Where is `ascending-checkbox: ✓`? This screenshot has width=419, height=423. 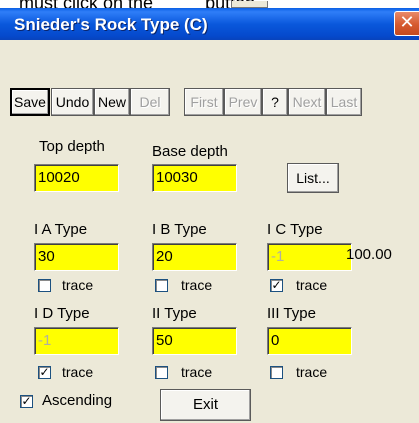 ascending-checkbox: ✓ is located at coordinates (26, 401).